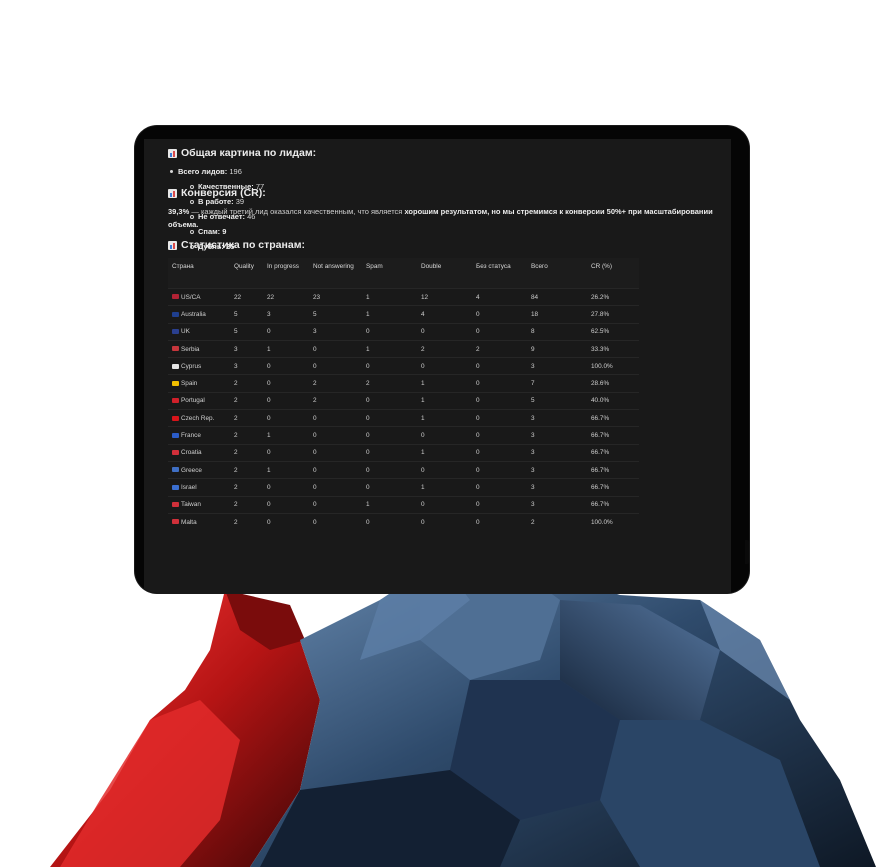  I want to click on country-name: Spain, so click(189, 384).